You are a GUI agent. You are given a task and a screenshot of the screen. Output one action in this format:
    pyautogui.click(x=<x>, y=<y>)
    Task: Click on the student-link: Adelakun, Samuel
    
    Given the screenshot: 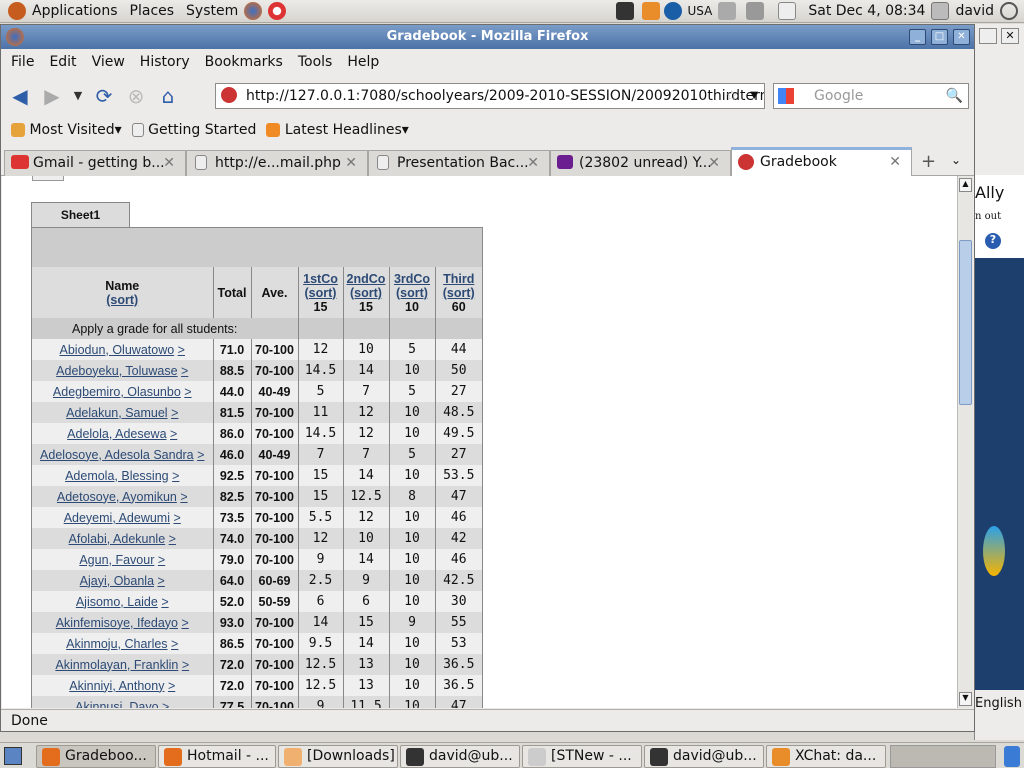 What is the action you would take?
    pyautogui.click(x=116, y=413)
    